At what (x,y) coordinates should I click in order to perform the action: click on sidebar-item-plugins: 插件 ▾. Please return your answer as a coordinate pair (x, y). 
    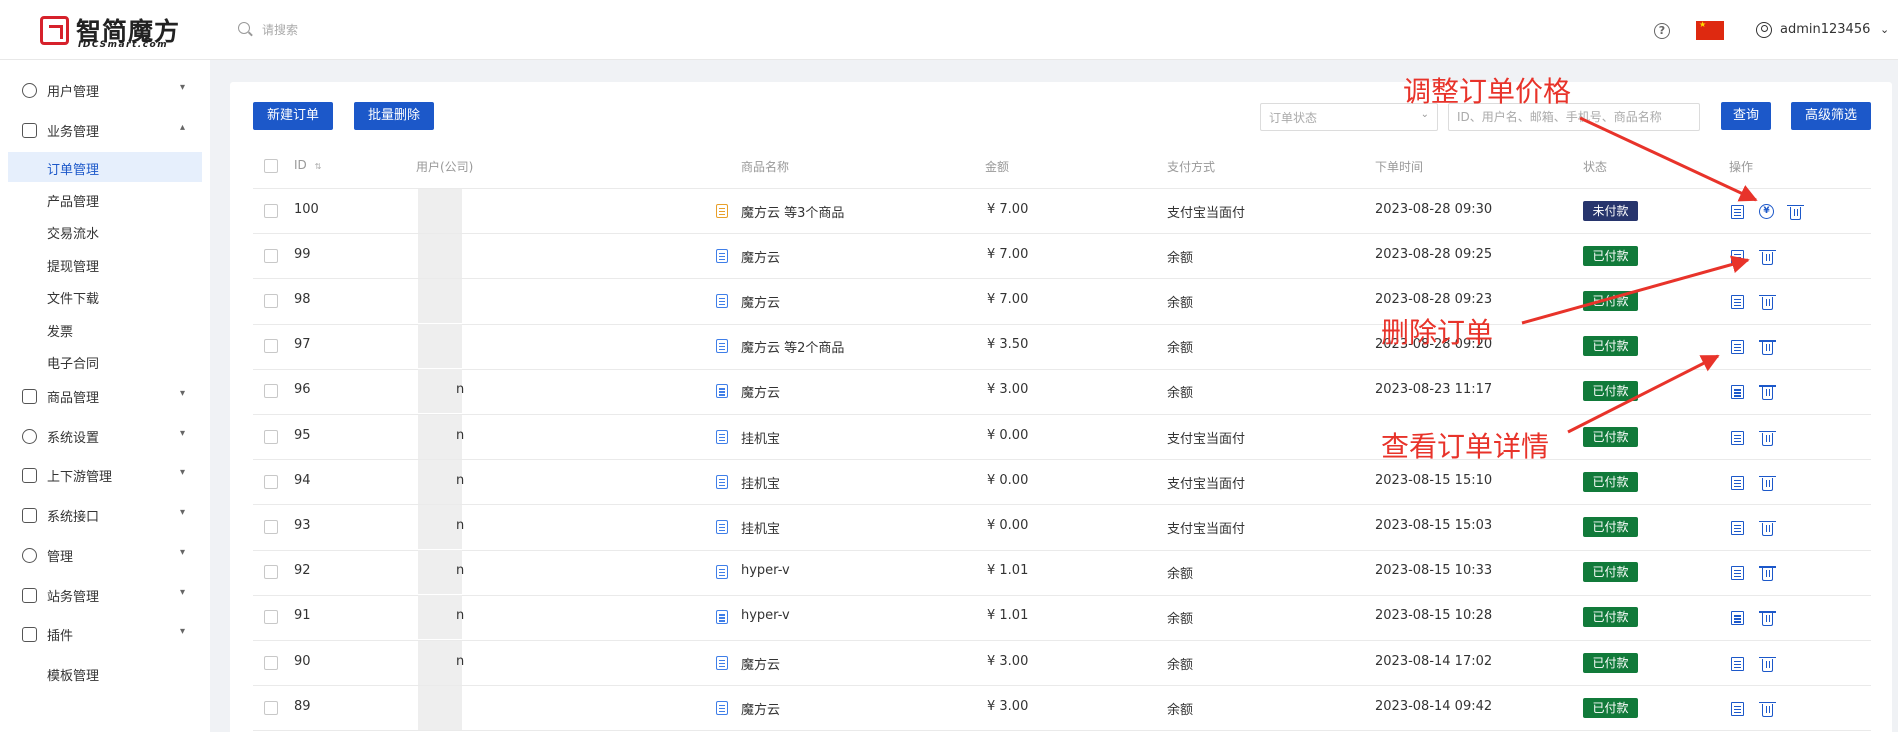
    Looking at the image, I should click on (105, 634).